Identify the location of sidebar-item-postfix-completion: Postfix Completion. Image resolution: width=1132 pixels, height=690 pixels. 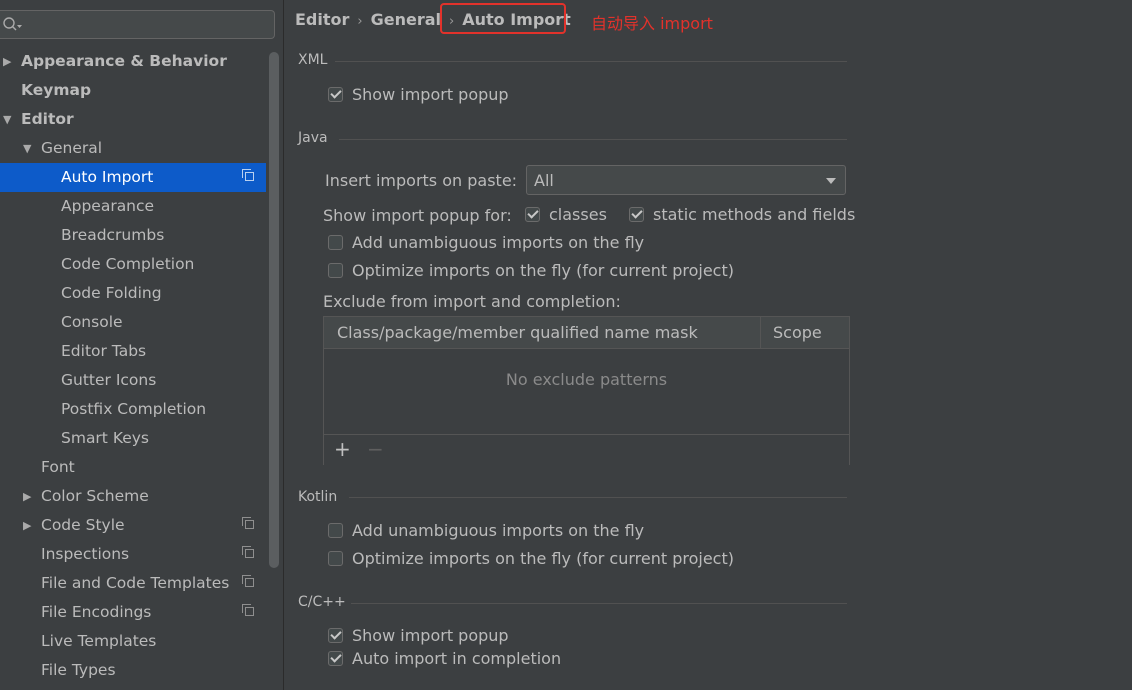
(133, 409).